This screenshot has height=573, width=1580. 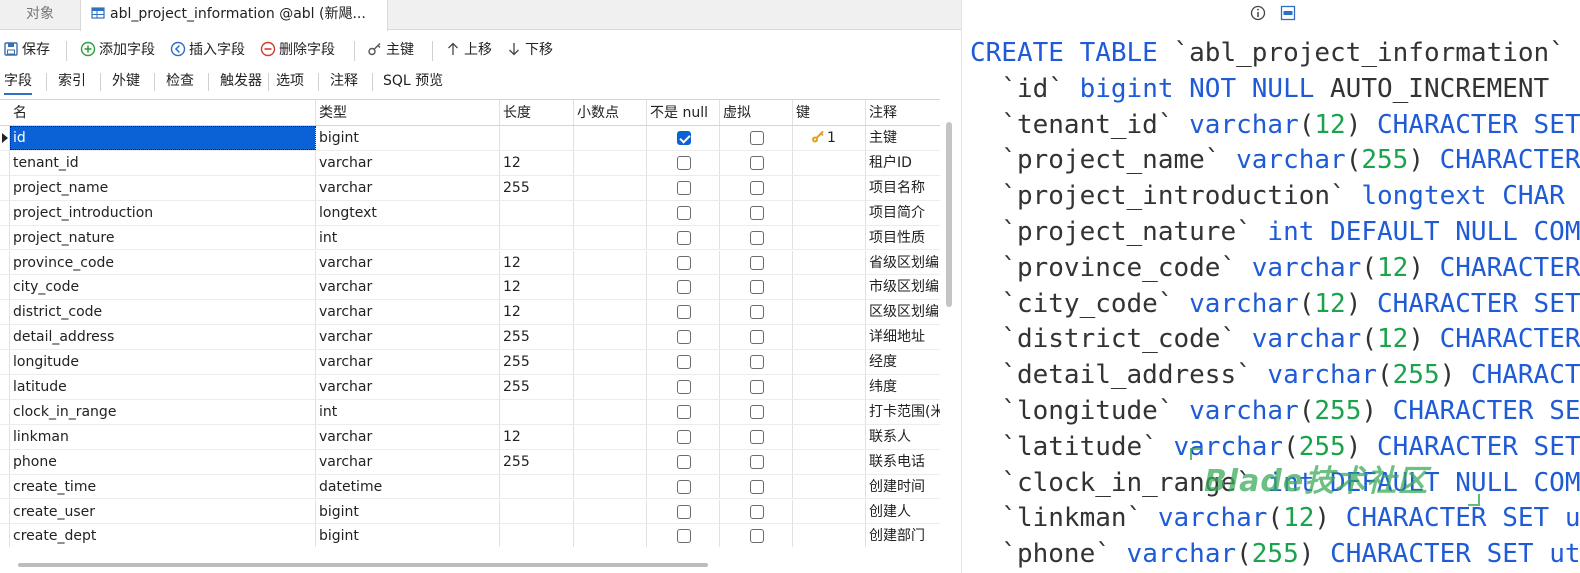 I want to click on cell-type: bigint, so click(x=408, y=138).